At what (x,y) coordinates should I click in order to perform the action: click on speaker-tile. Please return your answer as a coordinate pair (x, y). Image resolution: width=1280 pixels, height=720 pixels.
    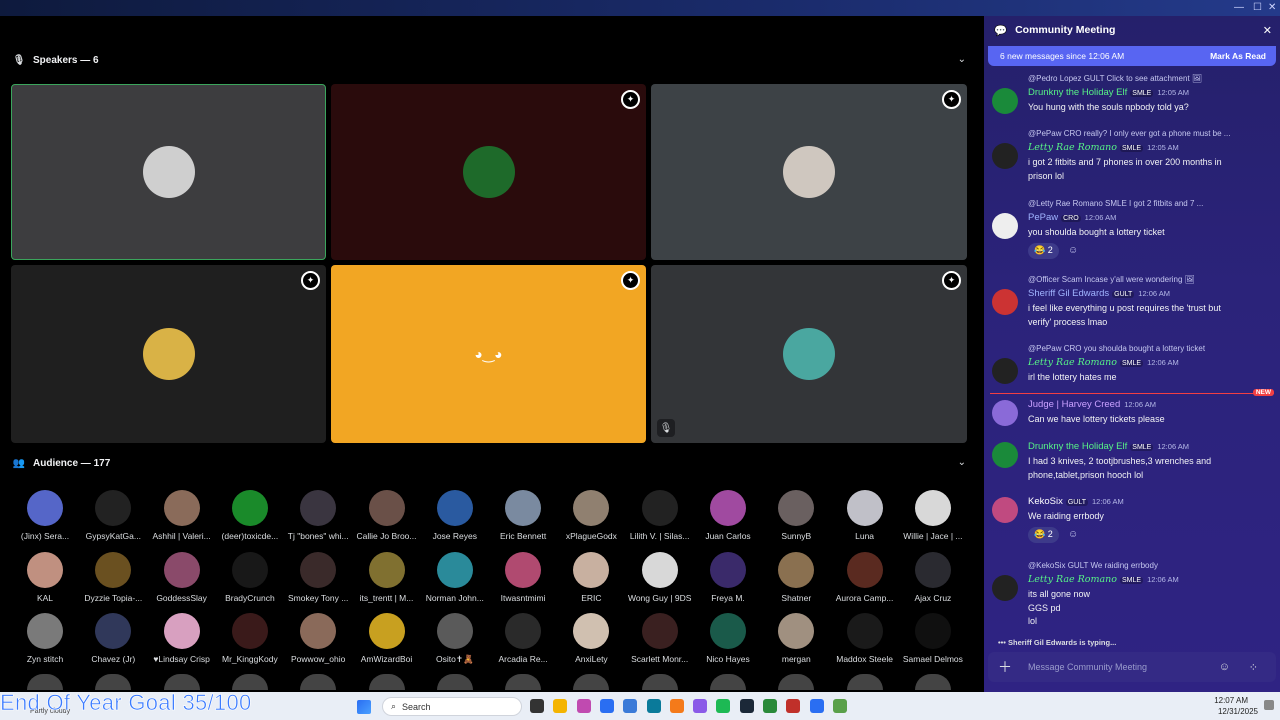
    Looking at the image, I should click on (168, 172).